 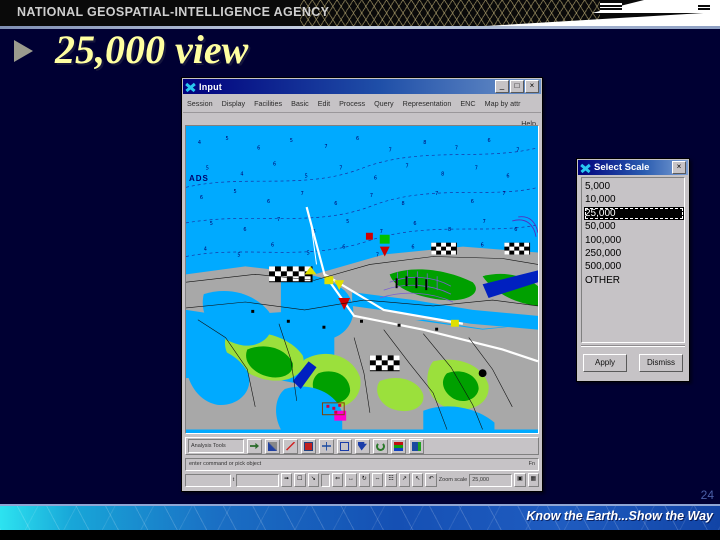 What do you see at coordinates (23, 51) in the screenshot?
I see `triangle-bullet-icon` at bounding box center [23, 51].